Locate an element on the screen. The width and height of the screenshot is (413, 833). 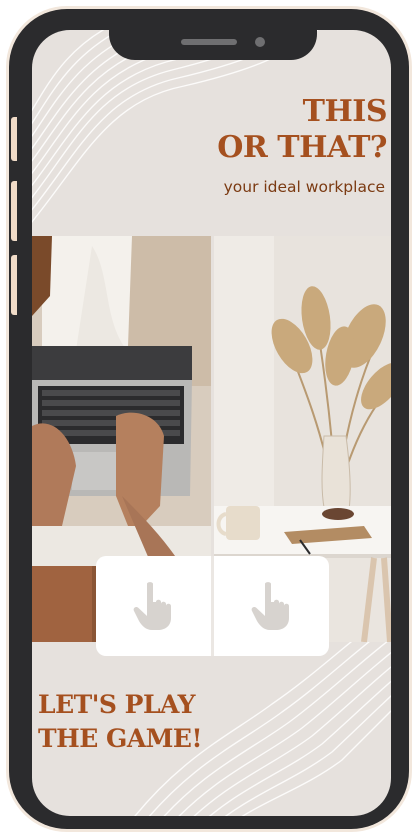
volume-up-button is located at coordinates (14, 211).